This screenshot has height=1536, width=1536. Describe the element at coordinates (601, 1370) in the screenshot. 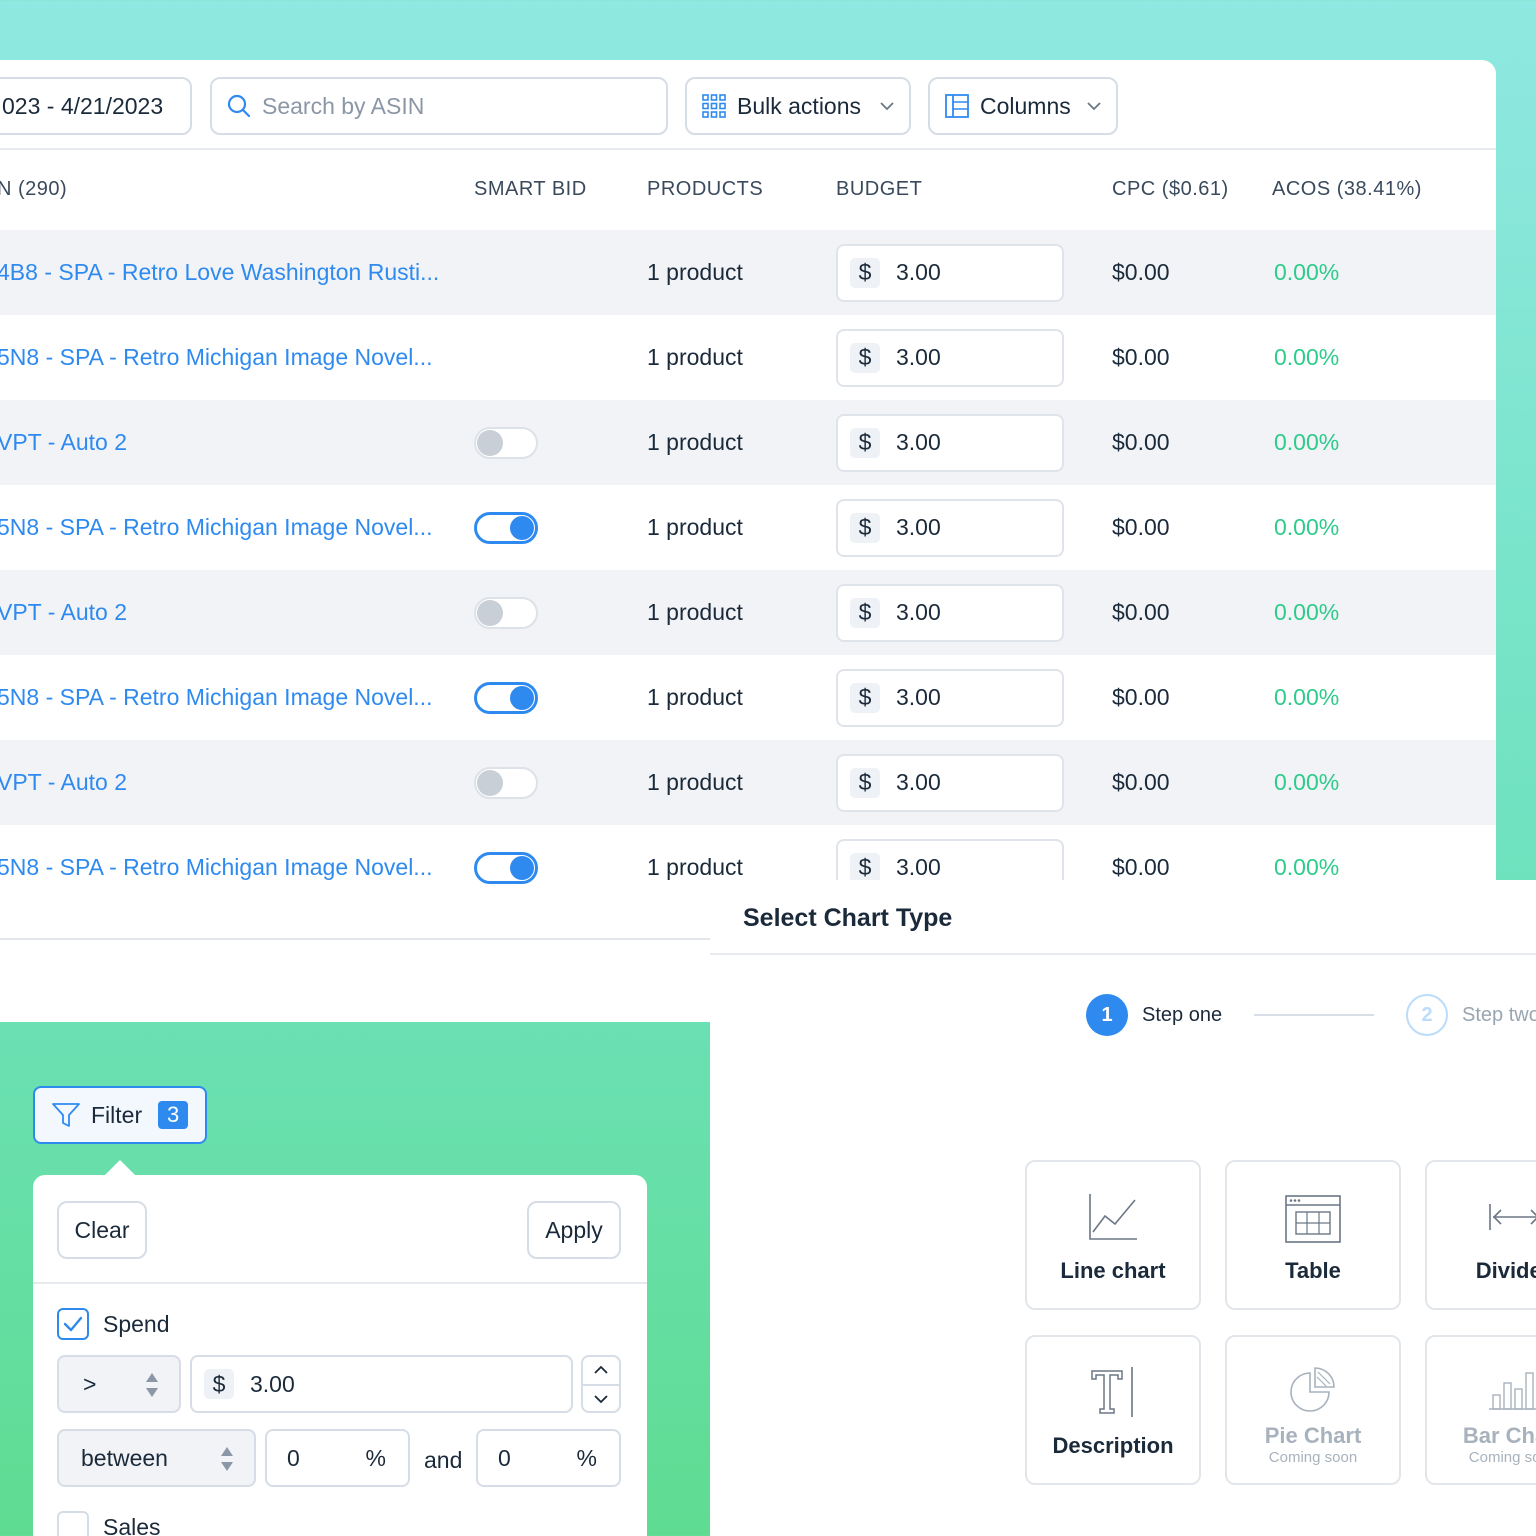

I see `chevron-up-icon` at that location.